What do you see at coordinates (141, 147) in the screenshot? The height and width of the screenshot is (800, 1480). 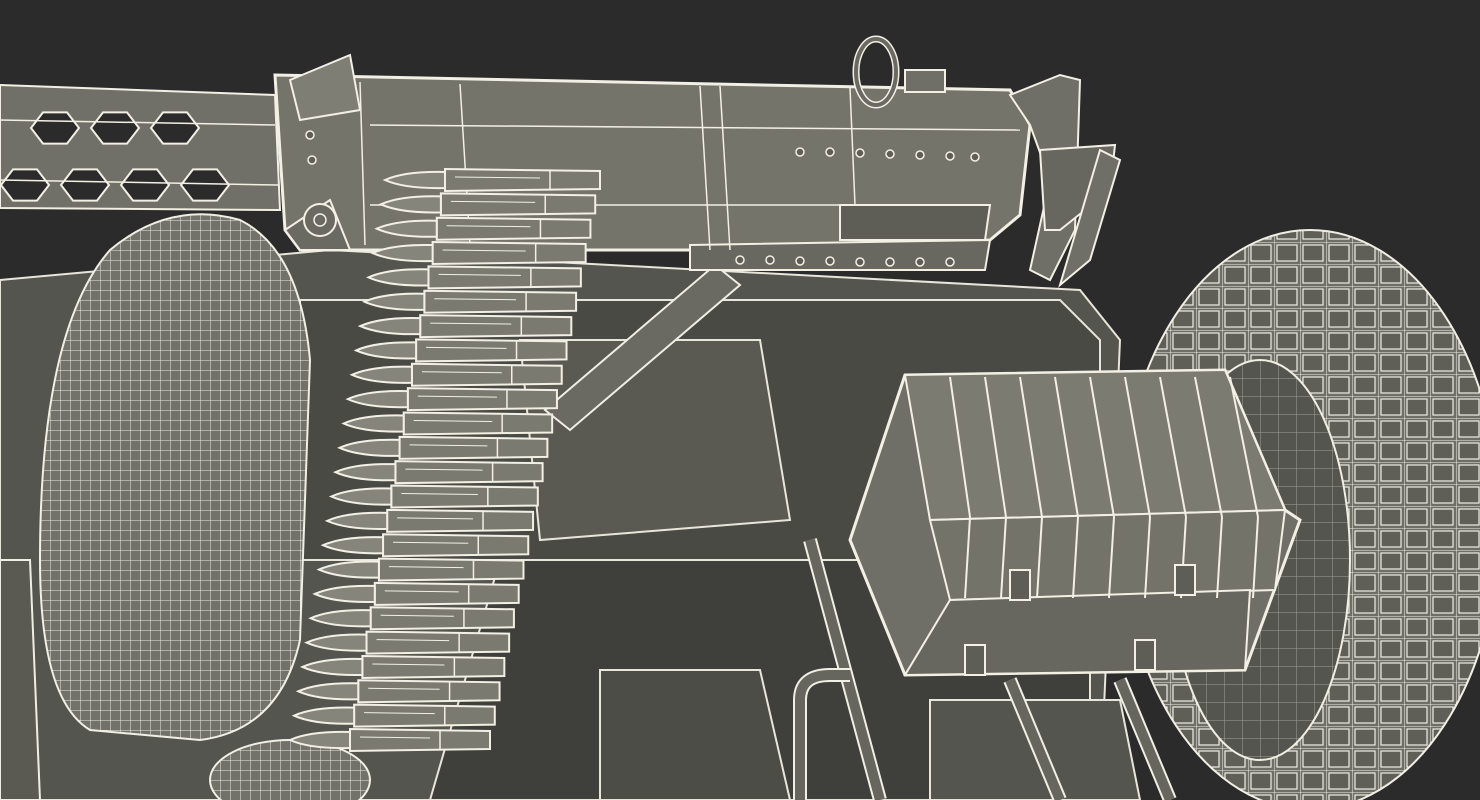 I see `gun-barrel-shroud-icon` at bounding box center [141, 147].